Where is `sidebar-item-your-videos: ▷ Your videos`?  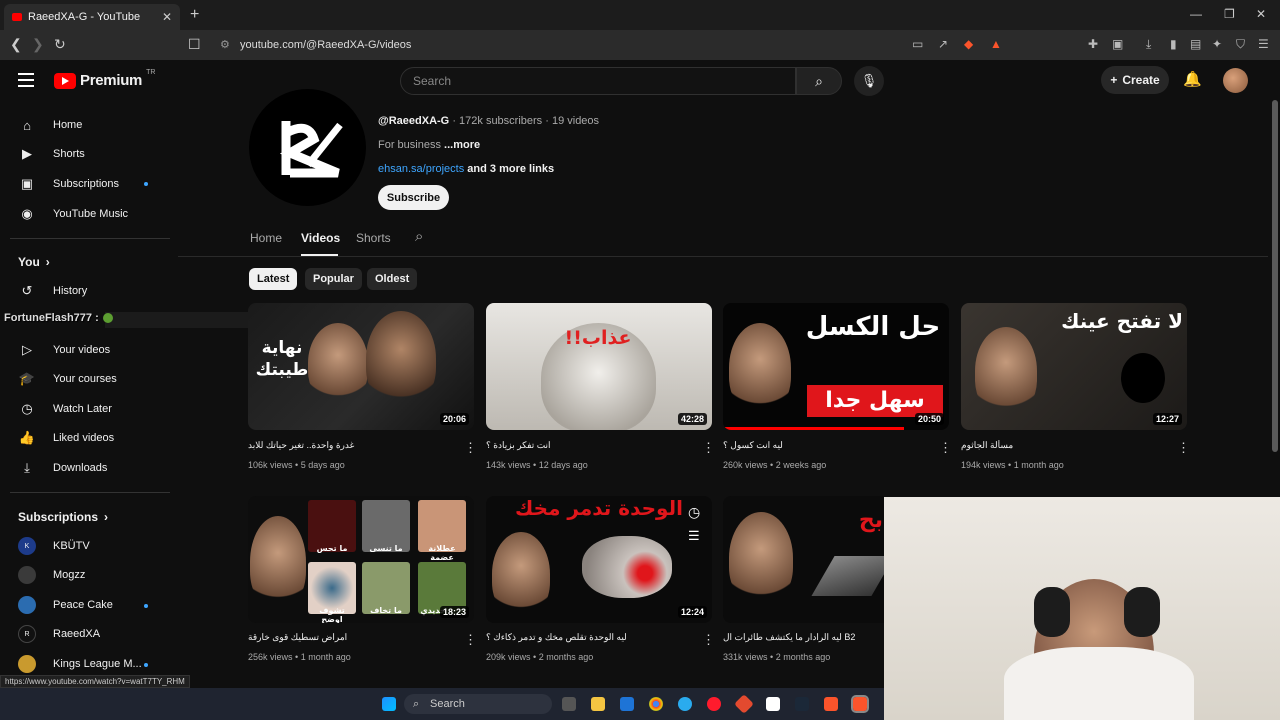
sidebar-item-your-videos: ▷ Your videos is located at coordinates (87, 350).